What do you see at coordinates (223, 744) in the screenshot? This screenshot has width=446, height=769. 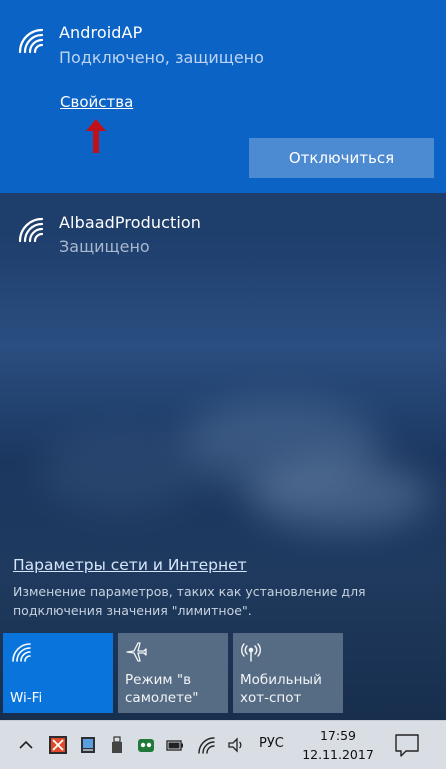 I see `taskbar: РУС 17:59 12.11.2017` at bounding box center [223, 744].